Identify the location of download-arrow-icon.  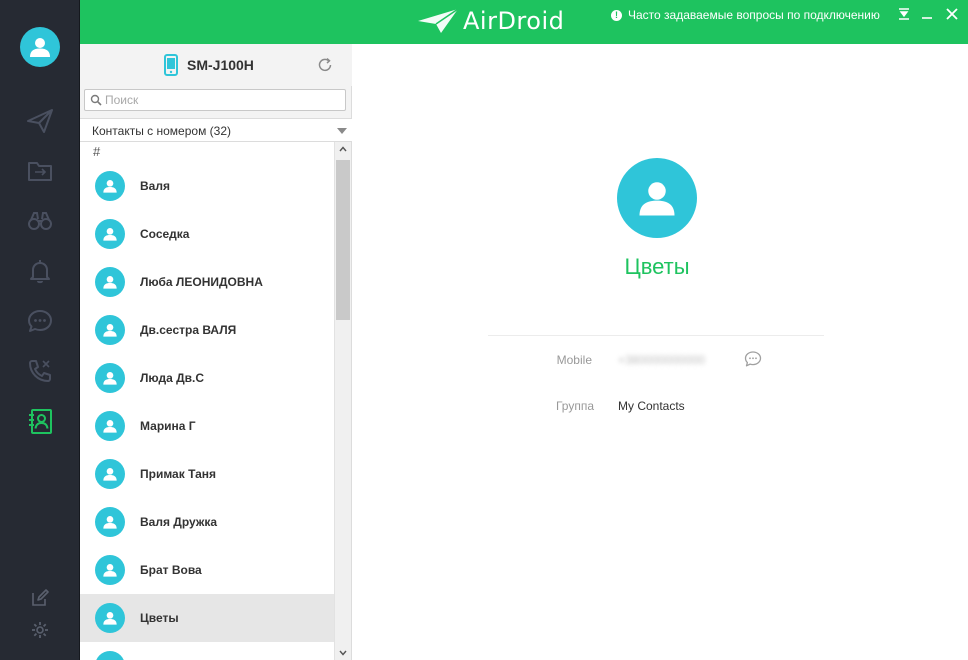
(904, 14).